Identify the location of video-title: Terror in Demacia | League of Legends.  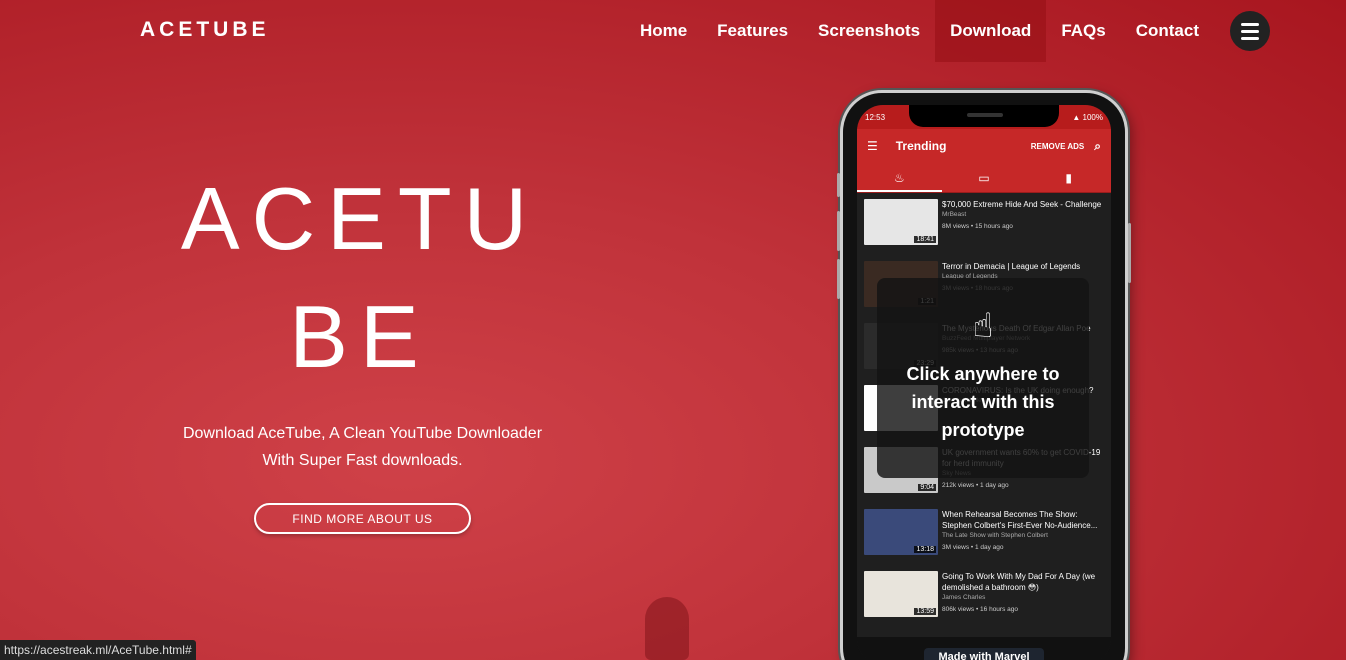
(1011, 266).